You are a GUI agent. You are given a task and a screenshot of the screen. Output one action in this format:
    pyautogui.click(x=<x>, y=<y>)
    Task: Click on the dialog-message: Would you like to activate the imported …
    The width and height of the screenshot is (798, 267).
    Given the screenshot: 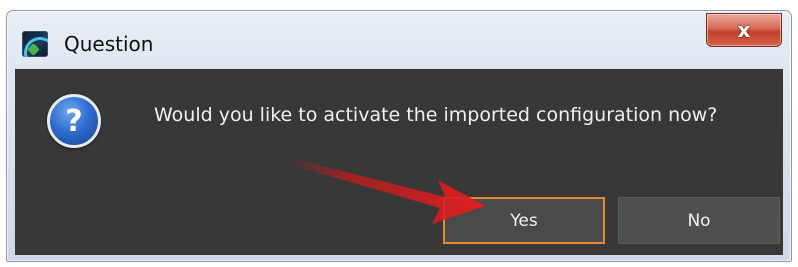 What is the action you would take?
    pyautogui.click(x=436, y=115)
    